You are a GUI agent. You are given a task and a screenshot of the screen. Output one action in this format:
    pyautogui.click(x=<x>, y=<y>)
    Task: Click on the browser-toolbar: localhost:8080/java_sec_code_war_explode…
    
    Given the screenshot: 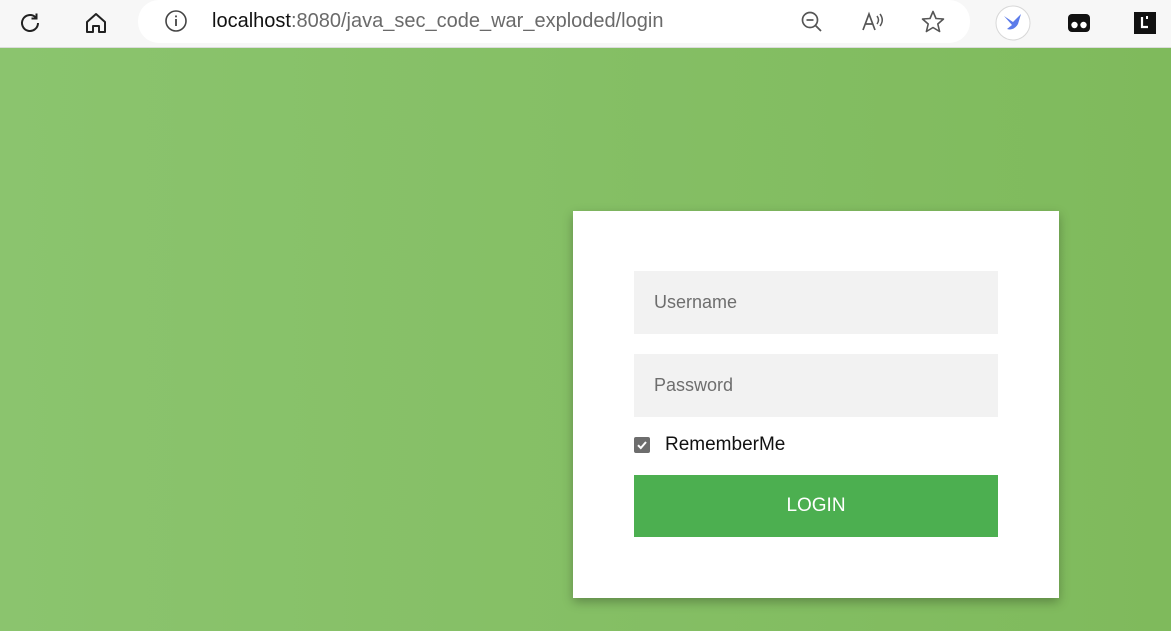 What is the action you would take?
    pyautogui.click(x=585, y=24)
    